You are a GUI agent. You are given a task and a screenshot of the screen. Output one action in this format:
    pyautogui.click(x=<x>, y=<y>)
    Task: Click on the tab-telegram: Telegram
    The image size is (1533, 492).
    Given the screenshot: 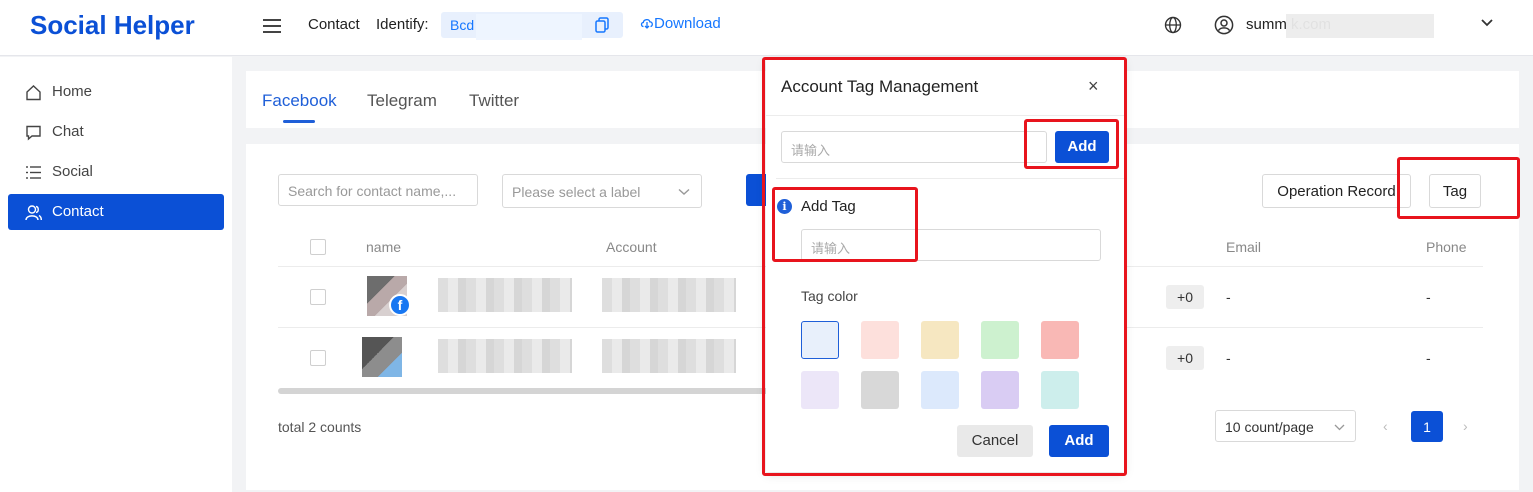 What is the action you would take?
    pyautogui.click(x=402, y=101)
    